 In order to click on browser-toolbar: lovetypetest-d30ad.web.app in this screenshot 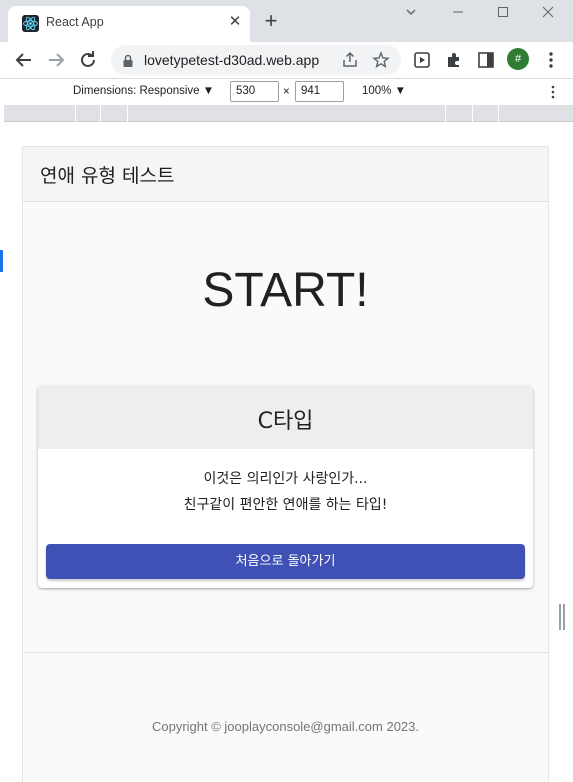, I will do `click(286, 60)`.